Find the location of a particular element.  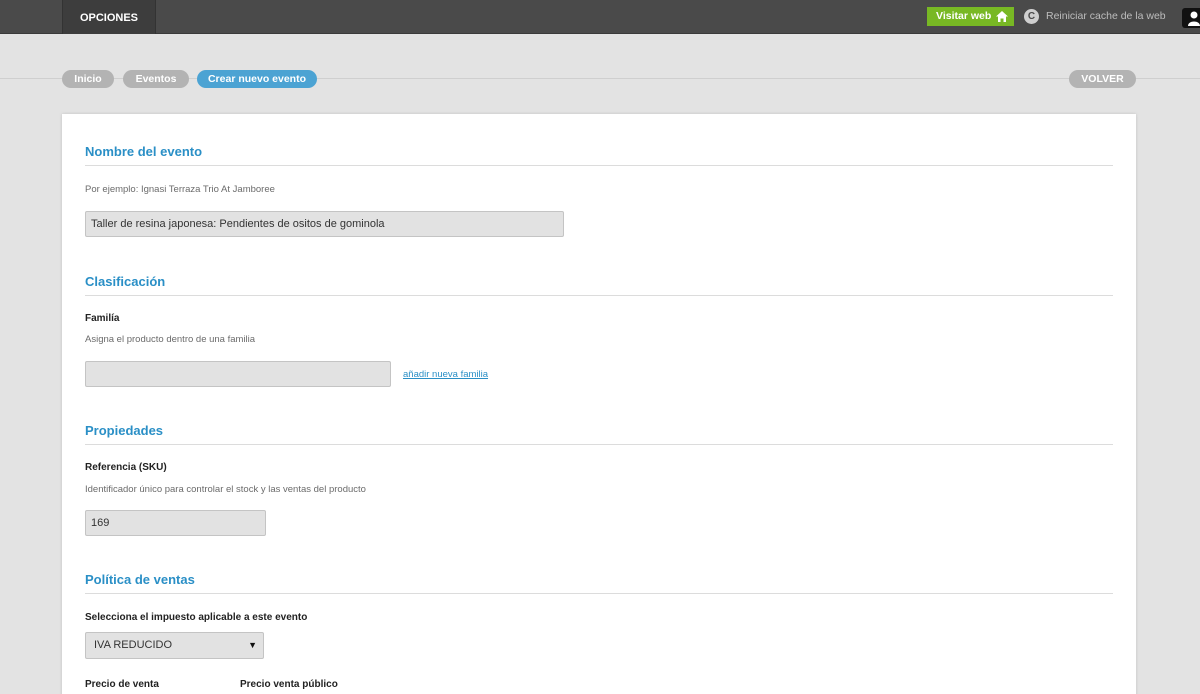

public-price-label: Precio venta público is located at coordinates (289, 684).